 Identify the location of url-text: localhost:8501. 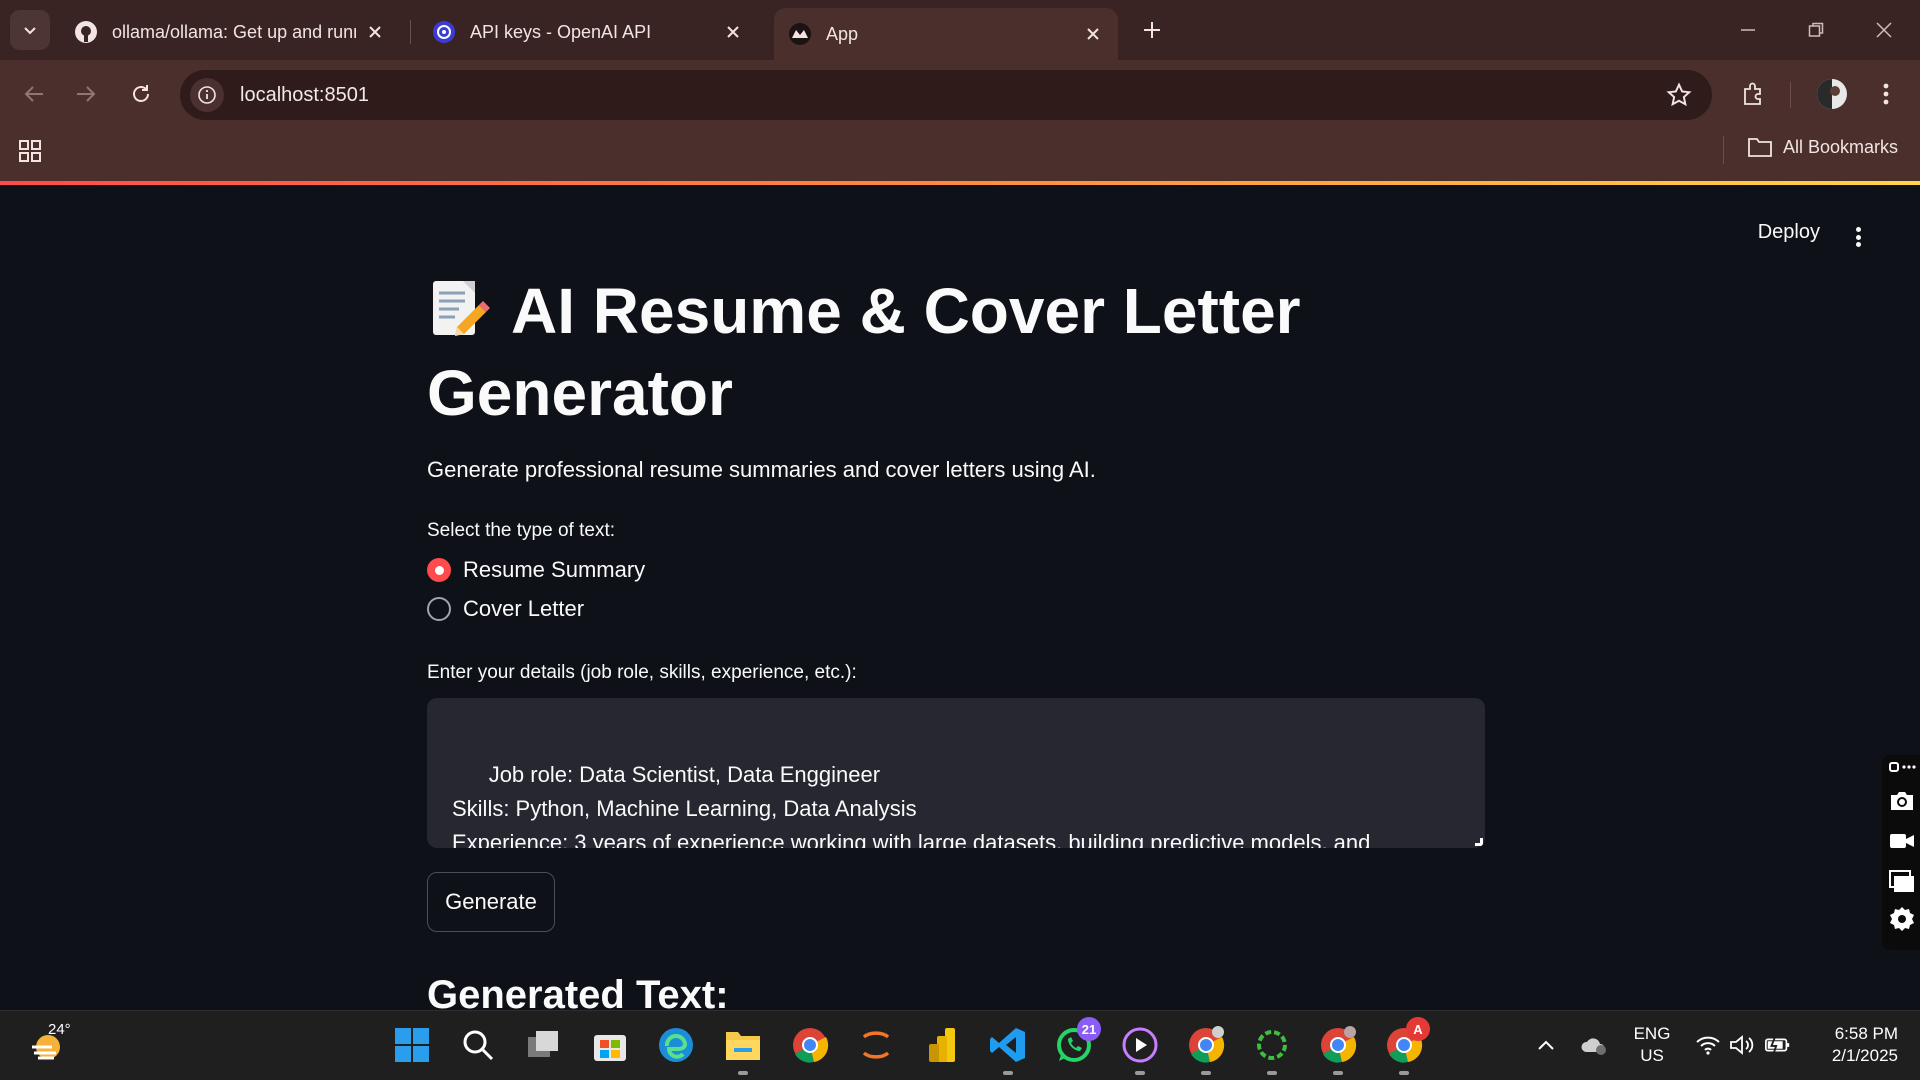
(304, 95).